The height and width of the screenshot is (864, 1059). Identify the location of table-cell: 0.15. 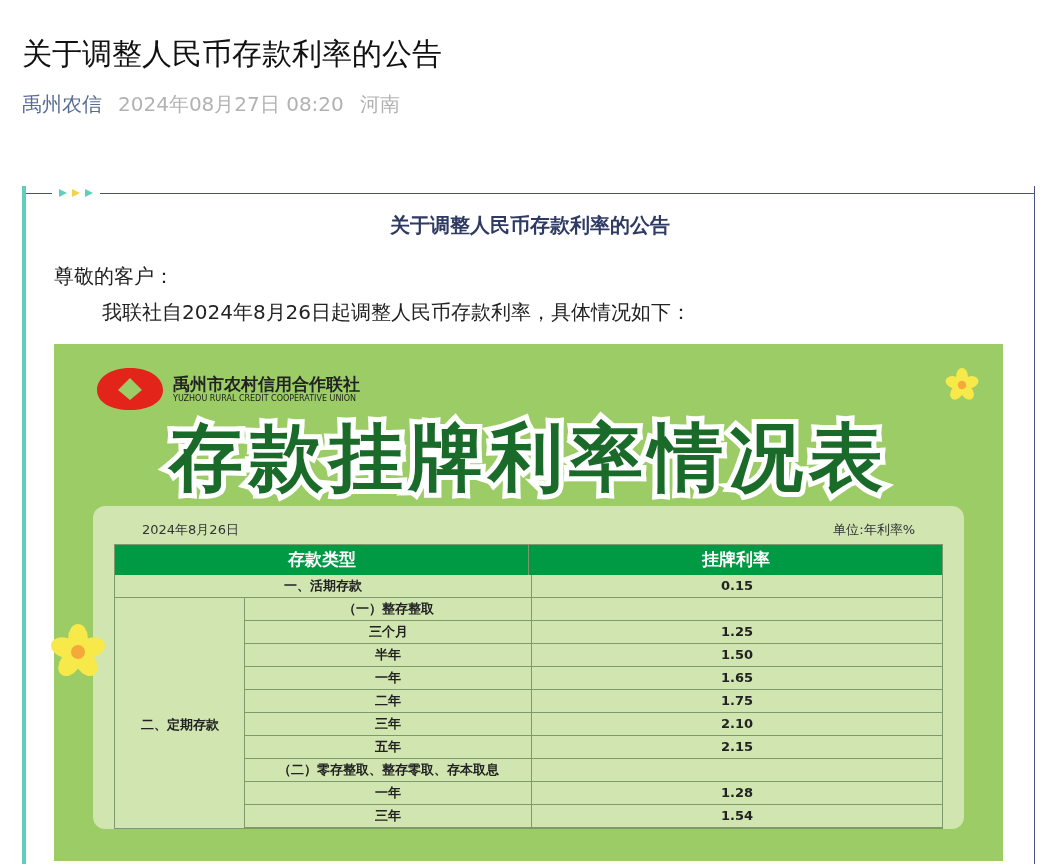
(737, 586).